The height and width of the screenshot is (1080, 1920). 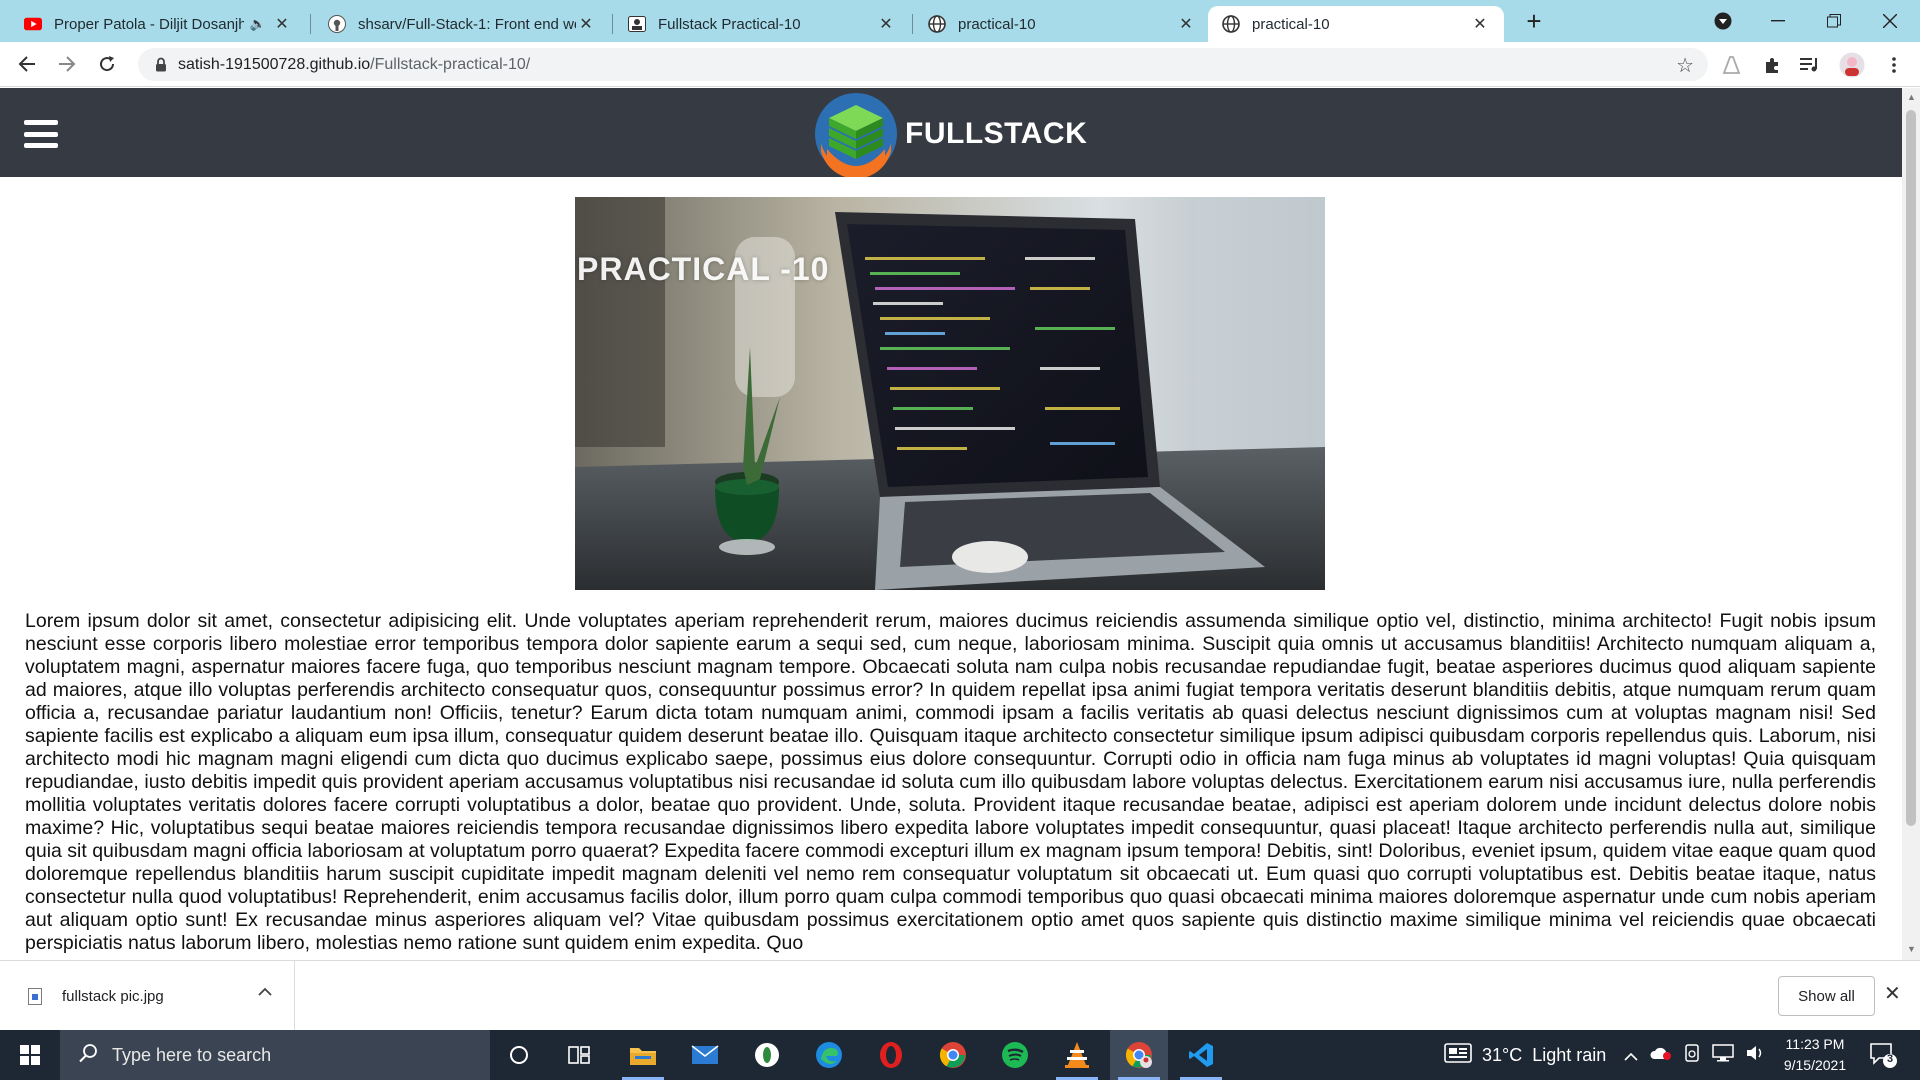 What do you see at coordinates (1723, 21) in the screenshot?
I see `tab-search-icon` at bounding box center [1723, 21].